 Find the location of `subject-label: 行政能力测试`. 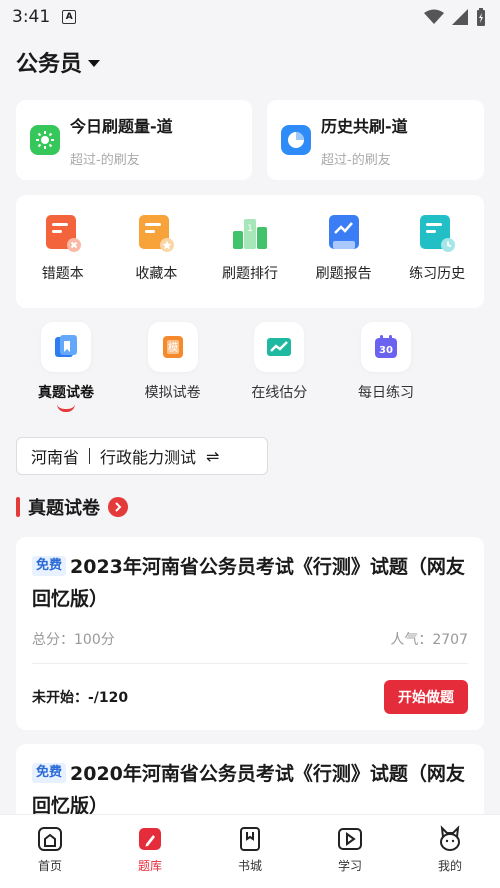

subject-label: 行政能力测试 is located at coordinates (148, 457).